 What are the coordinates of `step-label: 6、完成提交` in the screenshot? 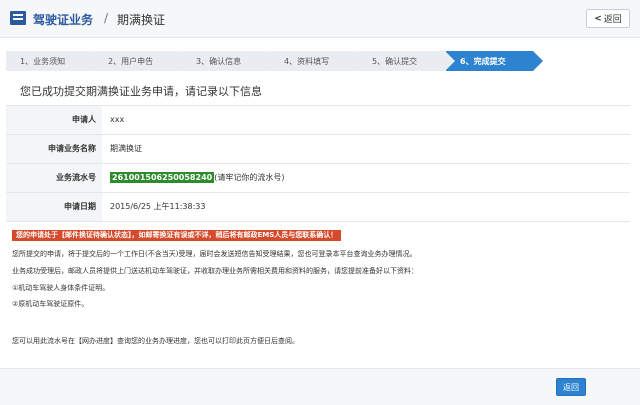 It's located at (483, 61).